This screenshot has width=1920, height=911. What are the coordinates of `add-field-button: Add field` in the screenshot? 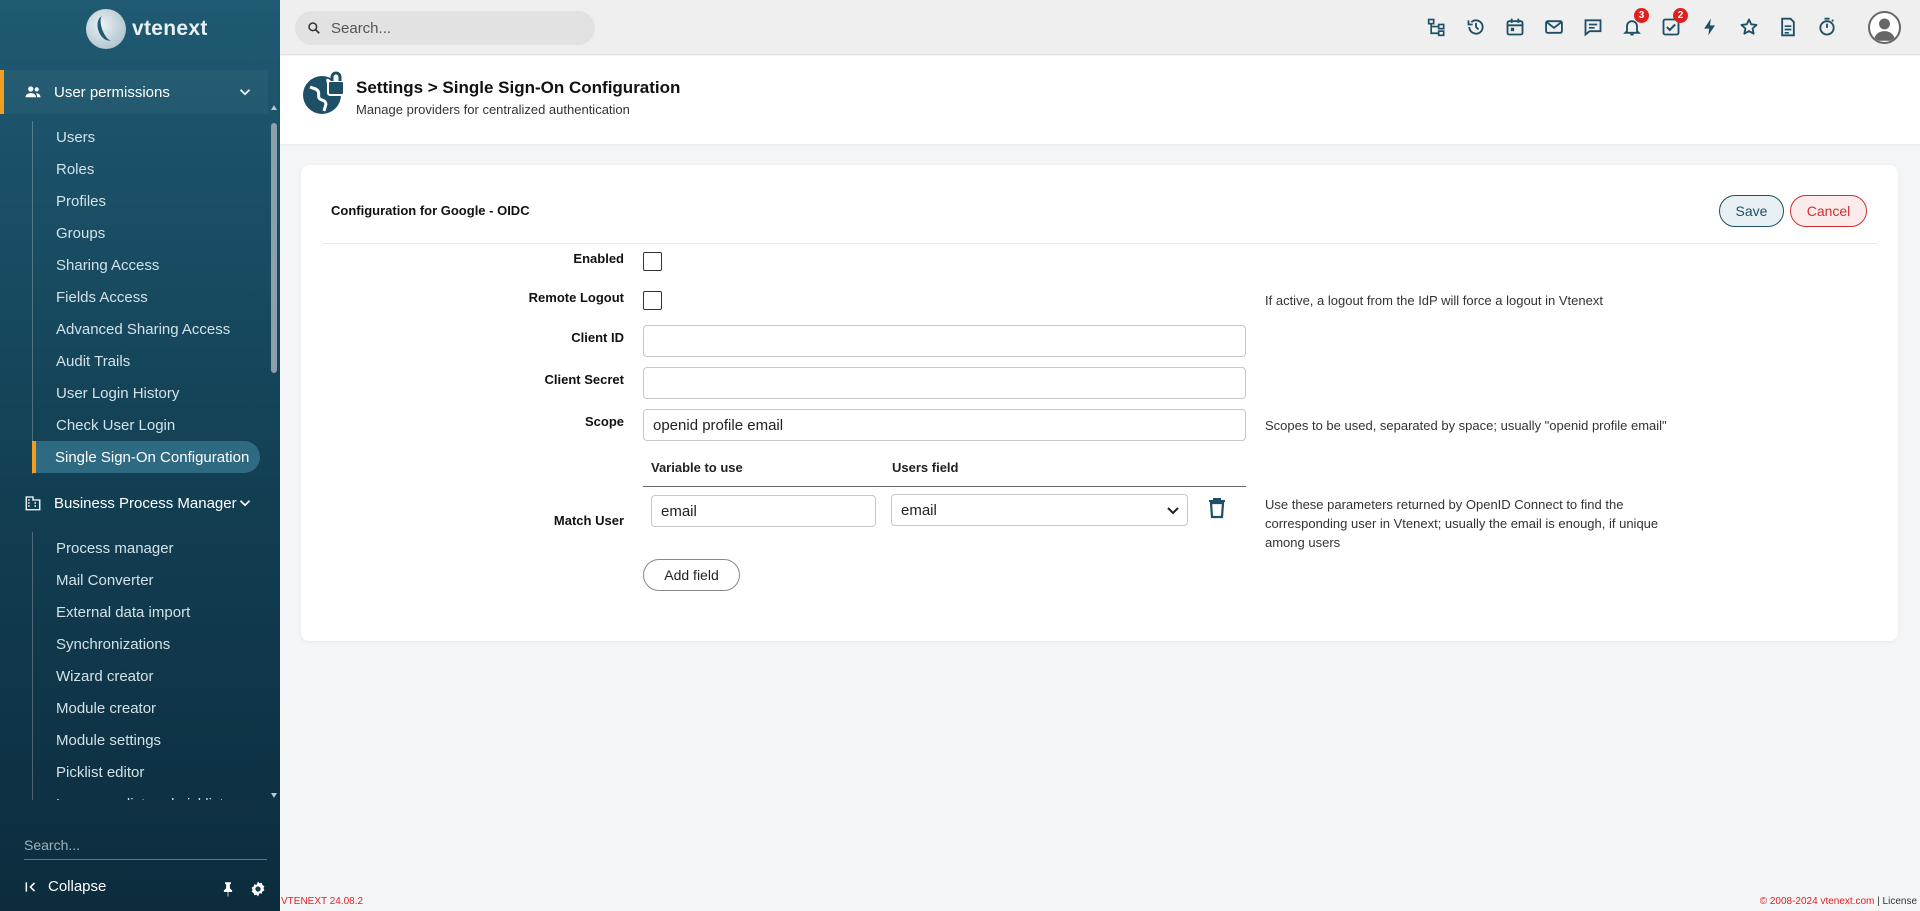 It's located at (691, 575).